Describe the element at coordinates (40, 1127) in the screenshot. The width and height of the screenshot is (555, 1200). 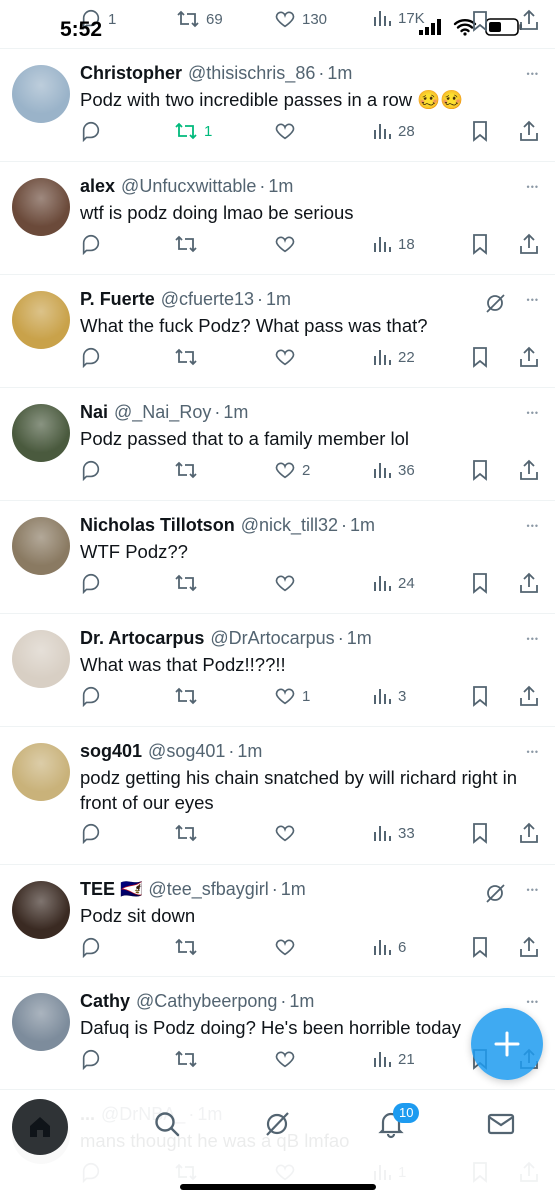
I see `nav-home` at that location.